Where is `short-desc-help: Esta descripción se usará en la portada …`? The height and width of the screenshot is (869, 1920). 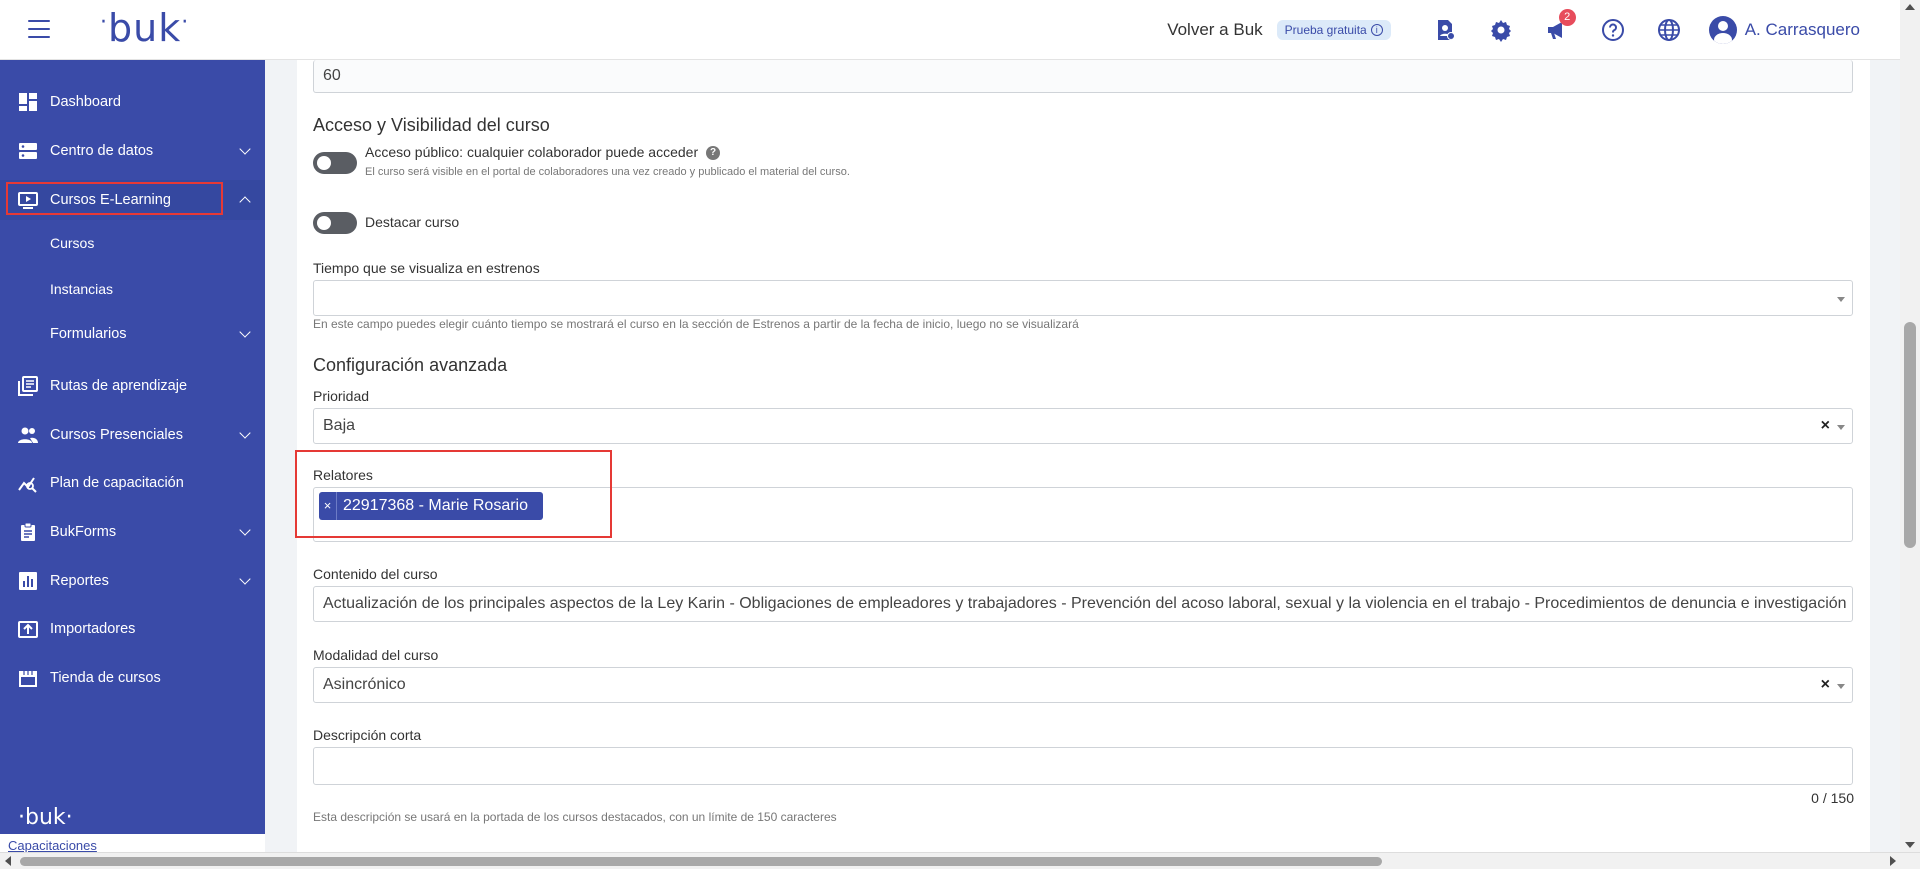 short-desc-help: Esta descripción se usará en la portada … is located at coordinates (575, 817).